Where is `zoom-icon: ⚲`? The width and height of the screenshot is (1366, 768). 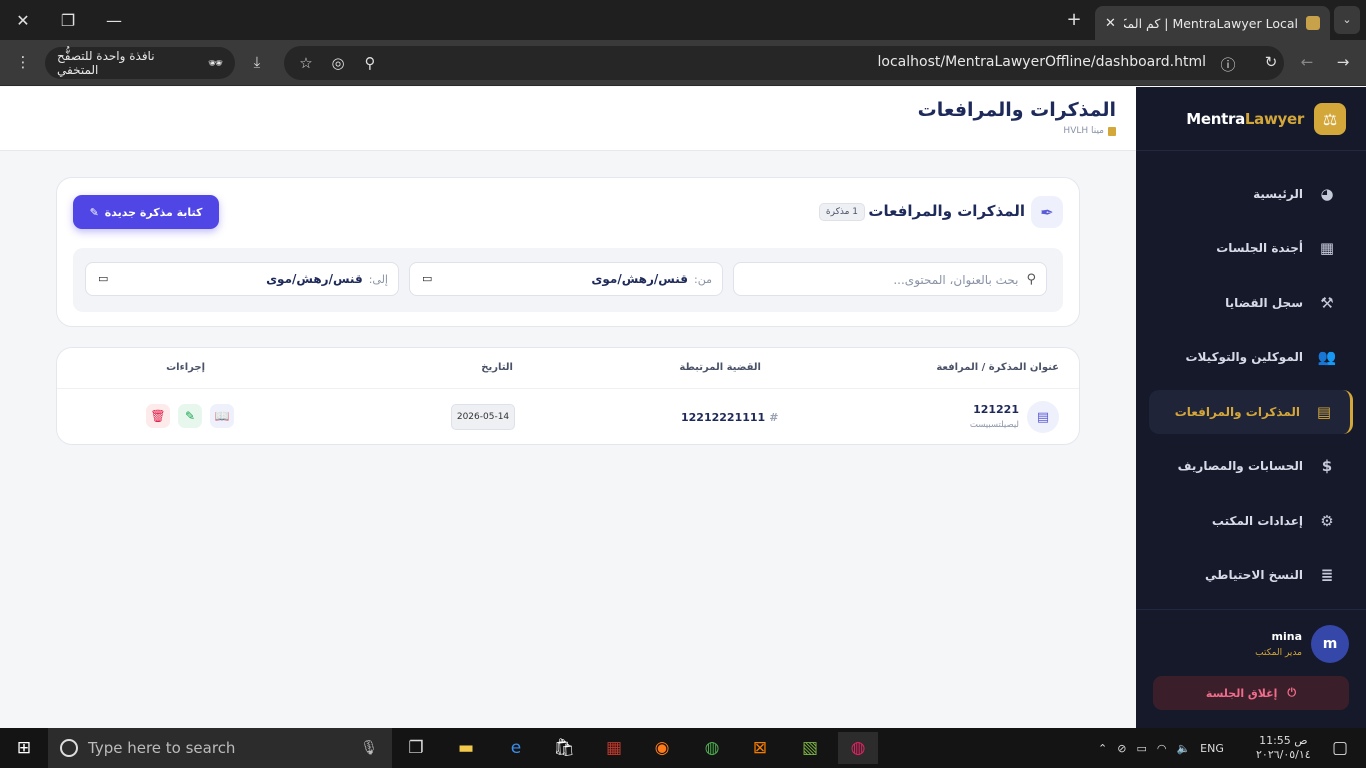 zoom-icon: ⚲ is located at coordinates (370, 63).